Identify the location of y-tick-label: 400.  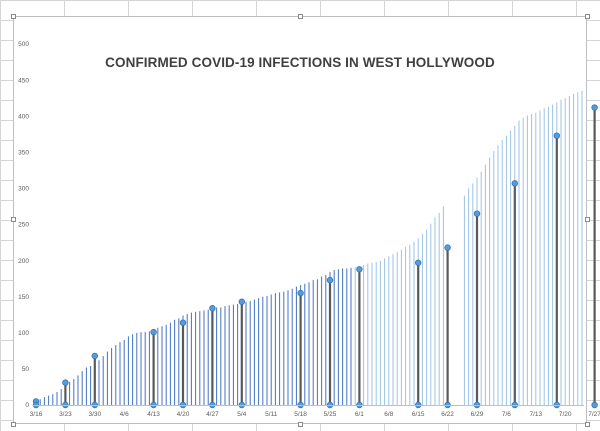
(23, 116).